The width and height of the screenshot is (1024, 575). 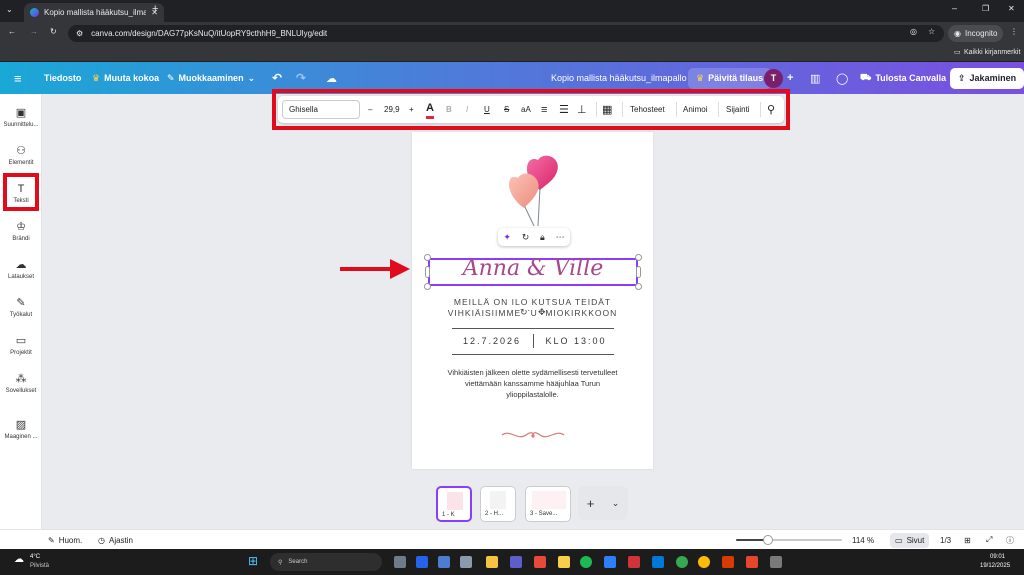 I want to click on search-icon: ⚲, so click(x=280, y=562).